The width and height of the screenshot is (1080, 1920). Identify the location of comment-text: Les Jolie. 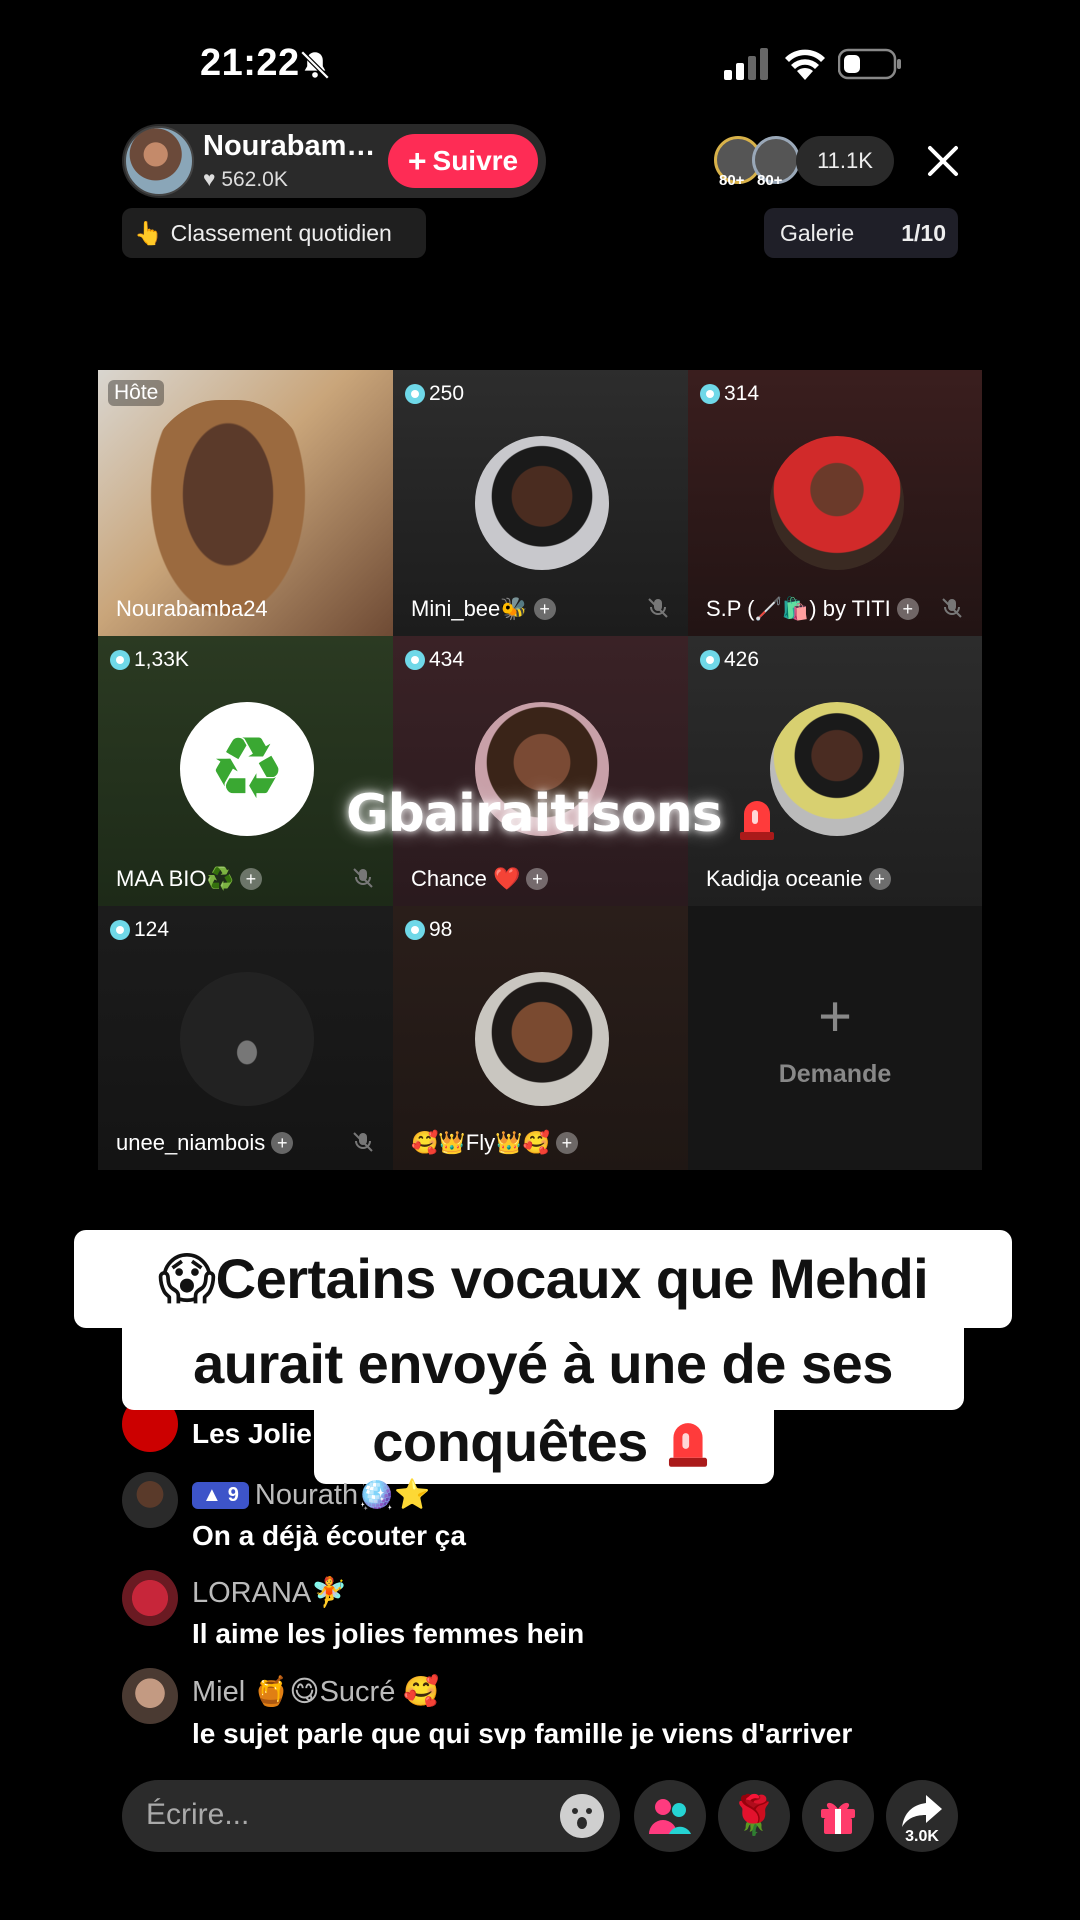
(252, 1433).